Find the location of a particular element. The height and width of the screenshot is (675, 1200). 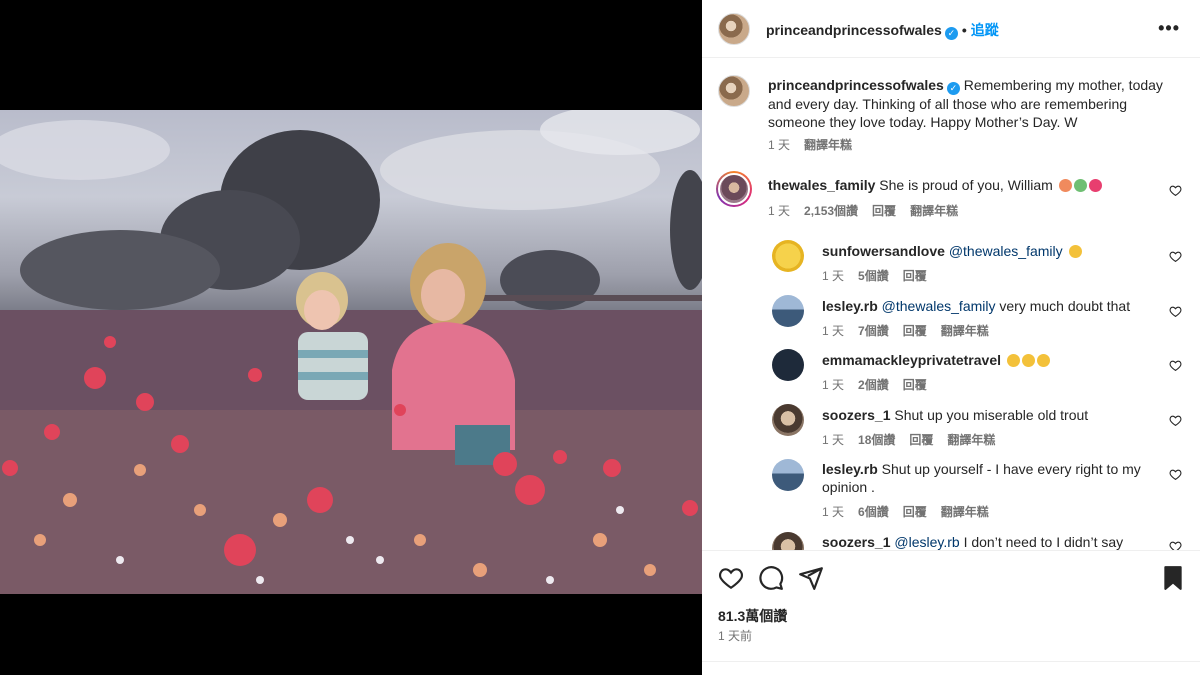

comment-likes: 6個讚 is located at coordinates (873, 512).